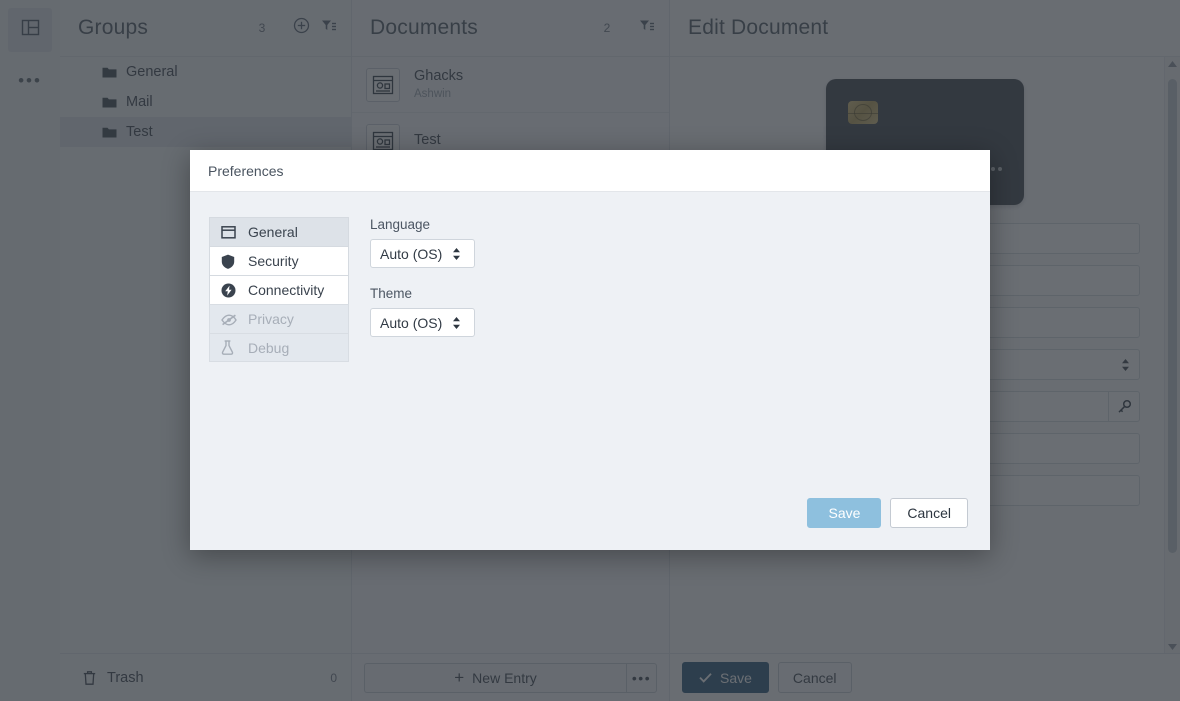 This screenshot has width=1180, height=701. What do you see at coordinates (590, 524) in the screenshot?
I see `dialog-footer: Save Cancel` at bounding box center [590, 524].